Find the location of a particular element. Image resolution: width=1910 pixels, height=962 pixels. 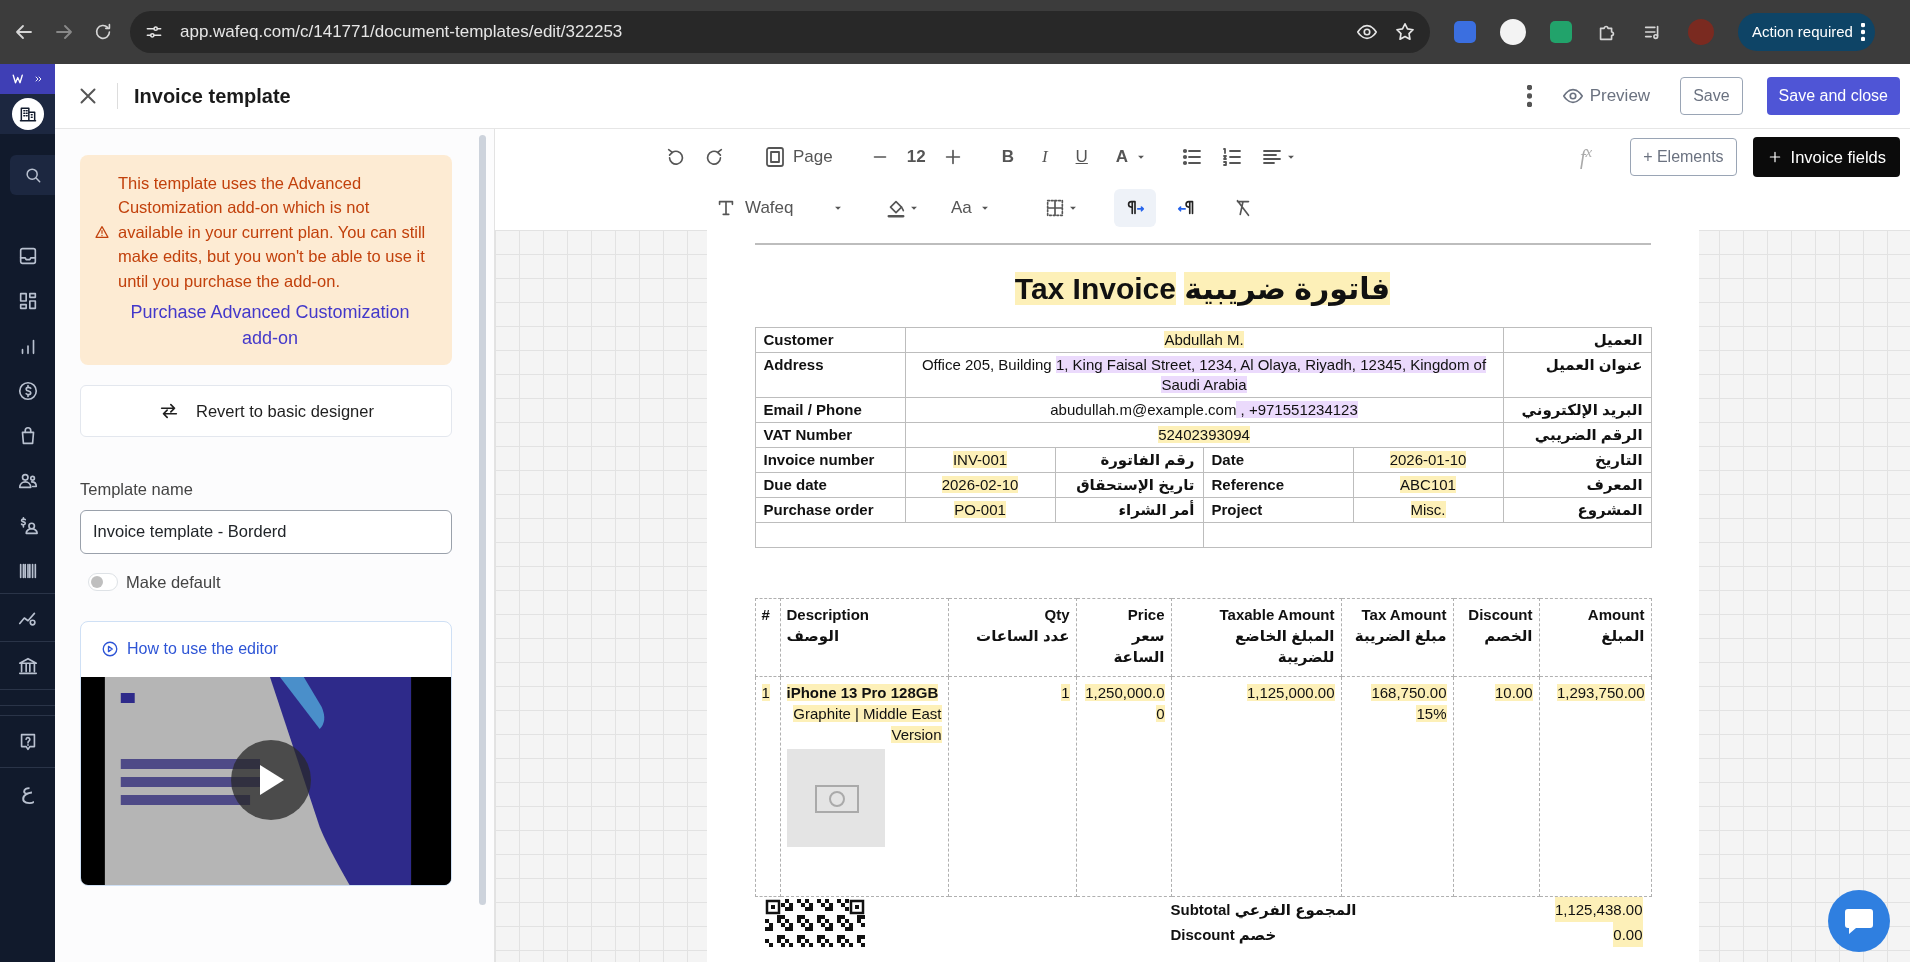

dollar-icon is located at coordinates (27, 390).